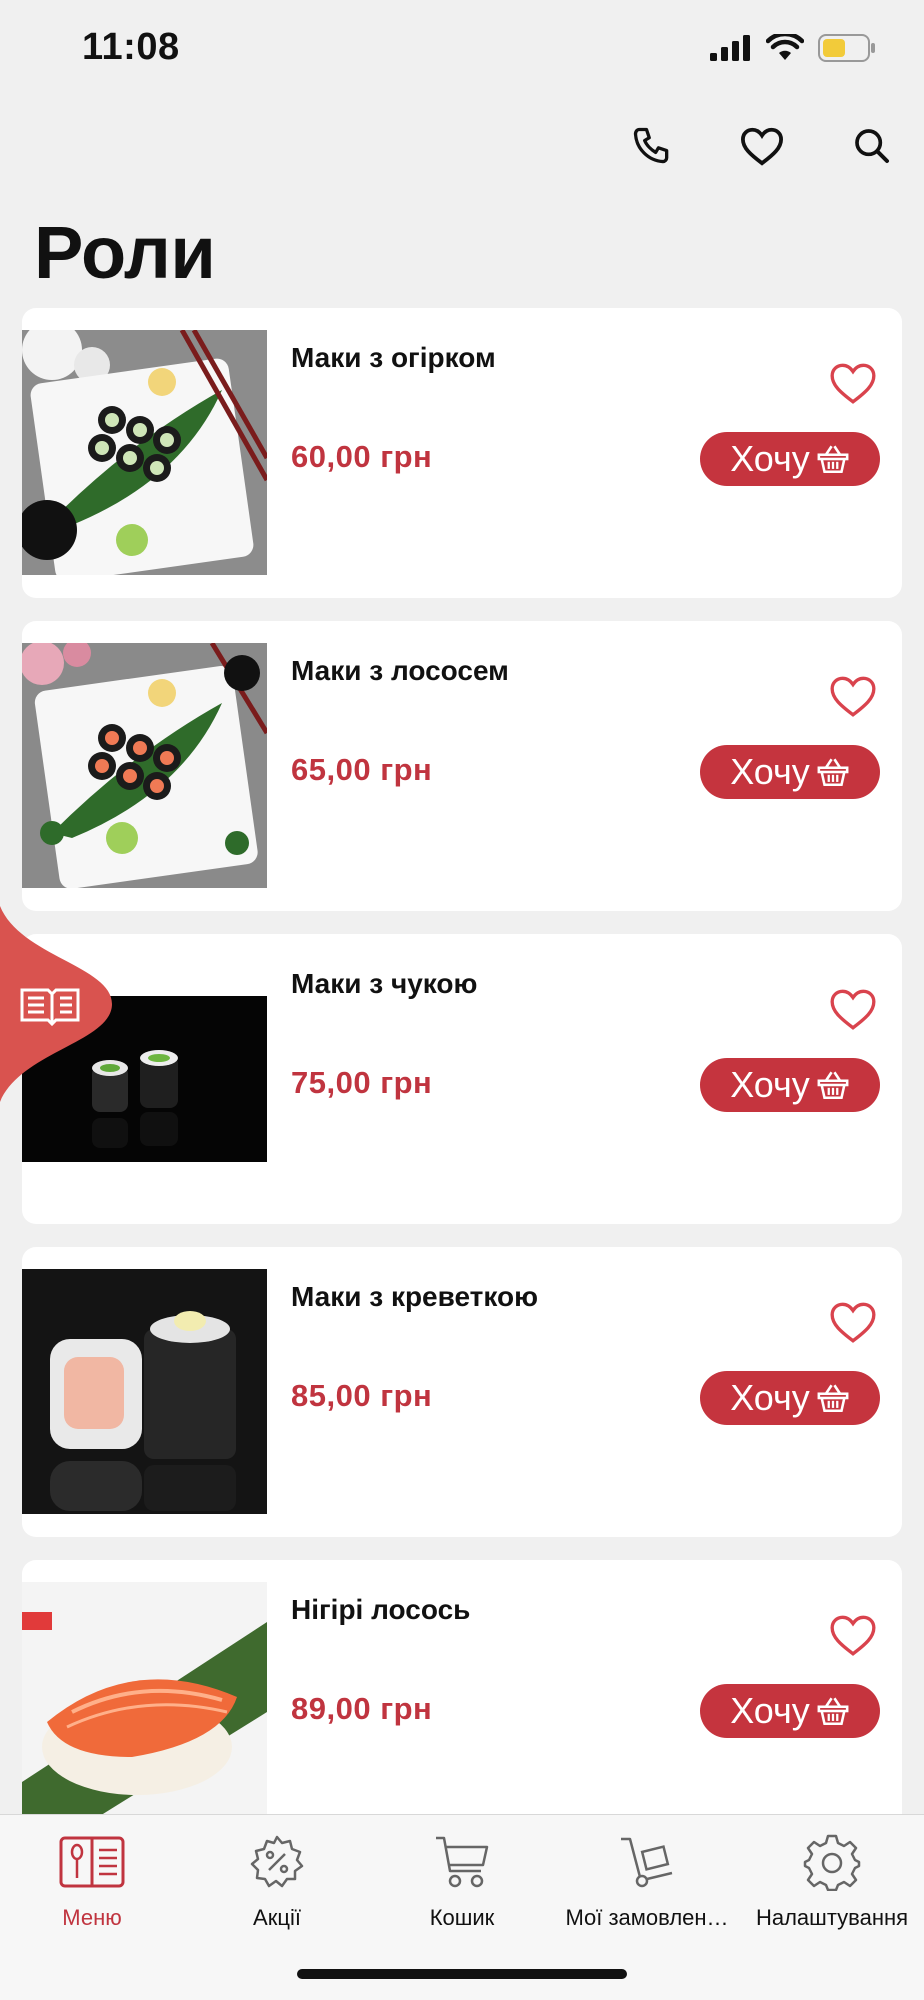  What do you see at coordinates (362, 1395) in the screenshot?
I see `product-price: 85,00 грн` at bounding box center [362, 1395].